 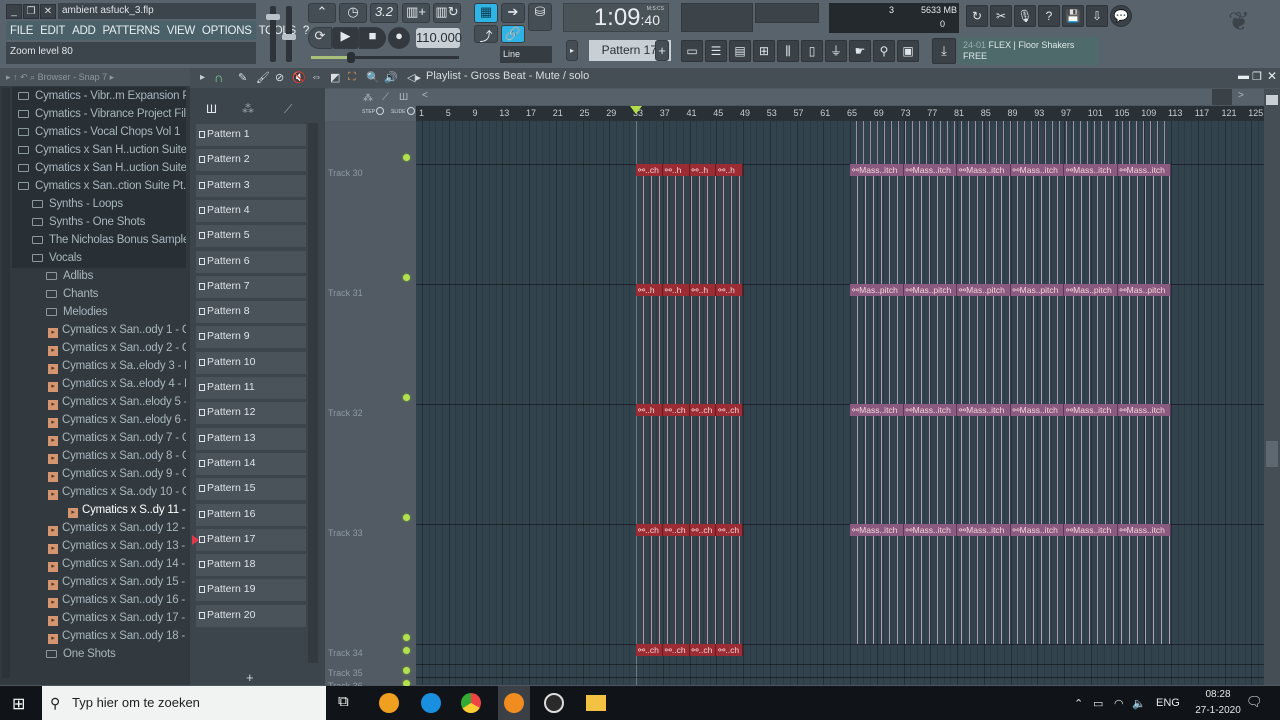 I want to click on menu-patterns: PATTERNS, so click(x=131, y=31).